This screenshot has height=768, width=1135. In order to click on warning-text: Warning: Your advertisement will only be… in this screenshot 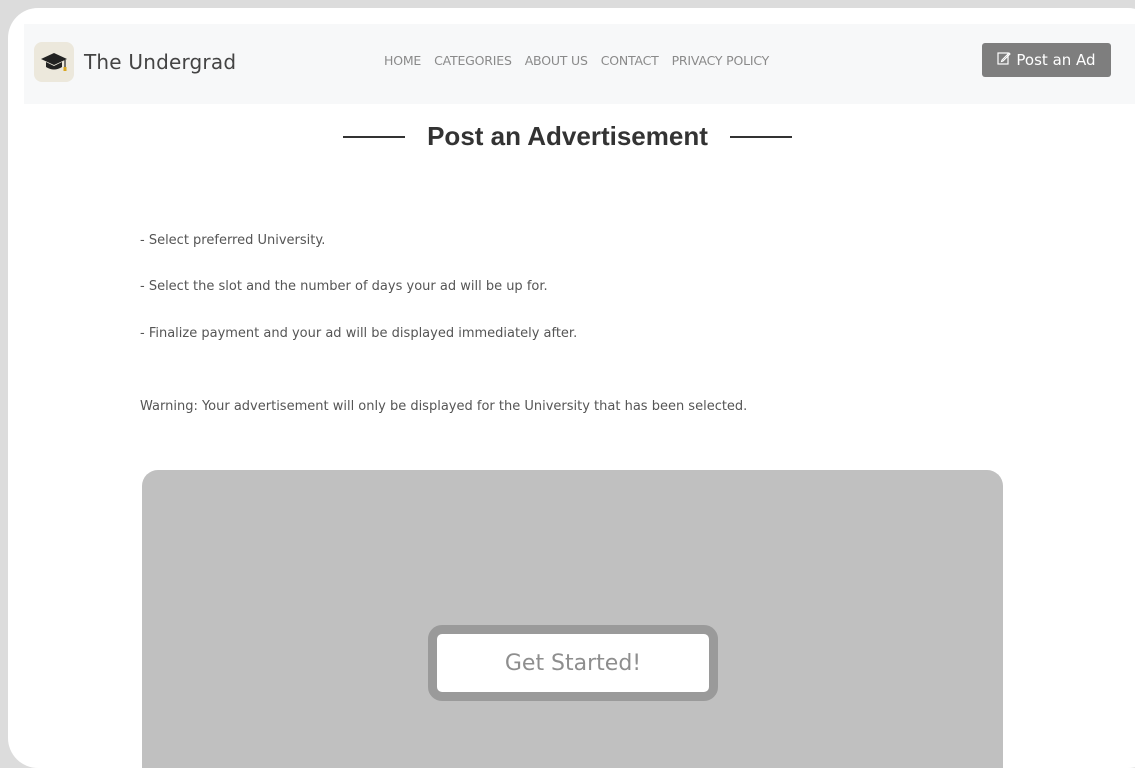, I will do `click(444, 406)`.